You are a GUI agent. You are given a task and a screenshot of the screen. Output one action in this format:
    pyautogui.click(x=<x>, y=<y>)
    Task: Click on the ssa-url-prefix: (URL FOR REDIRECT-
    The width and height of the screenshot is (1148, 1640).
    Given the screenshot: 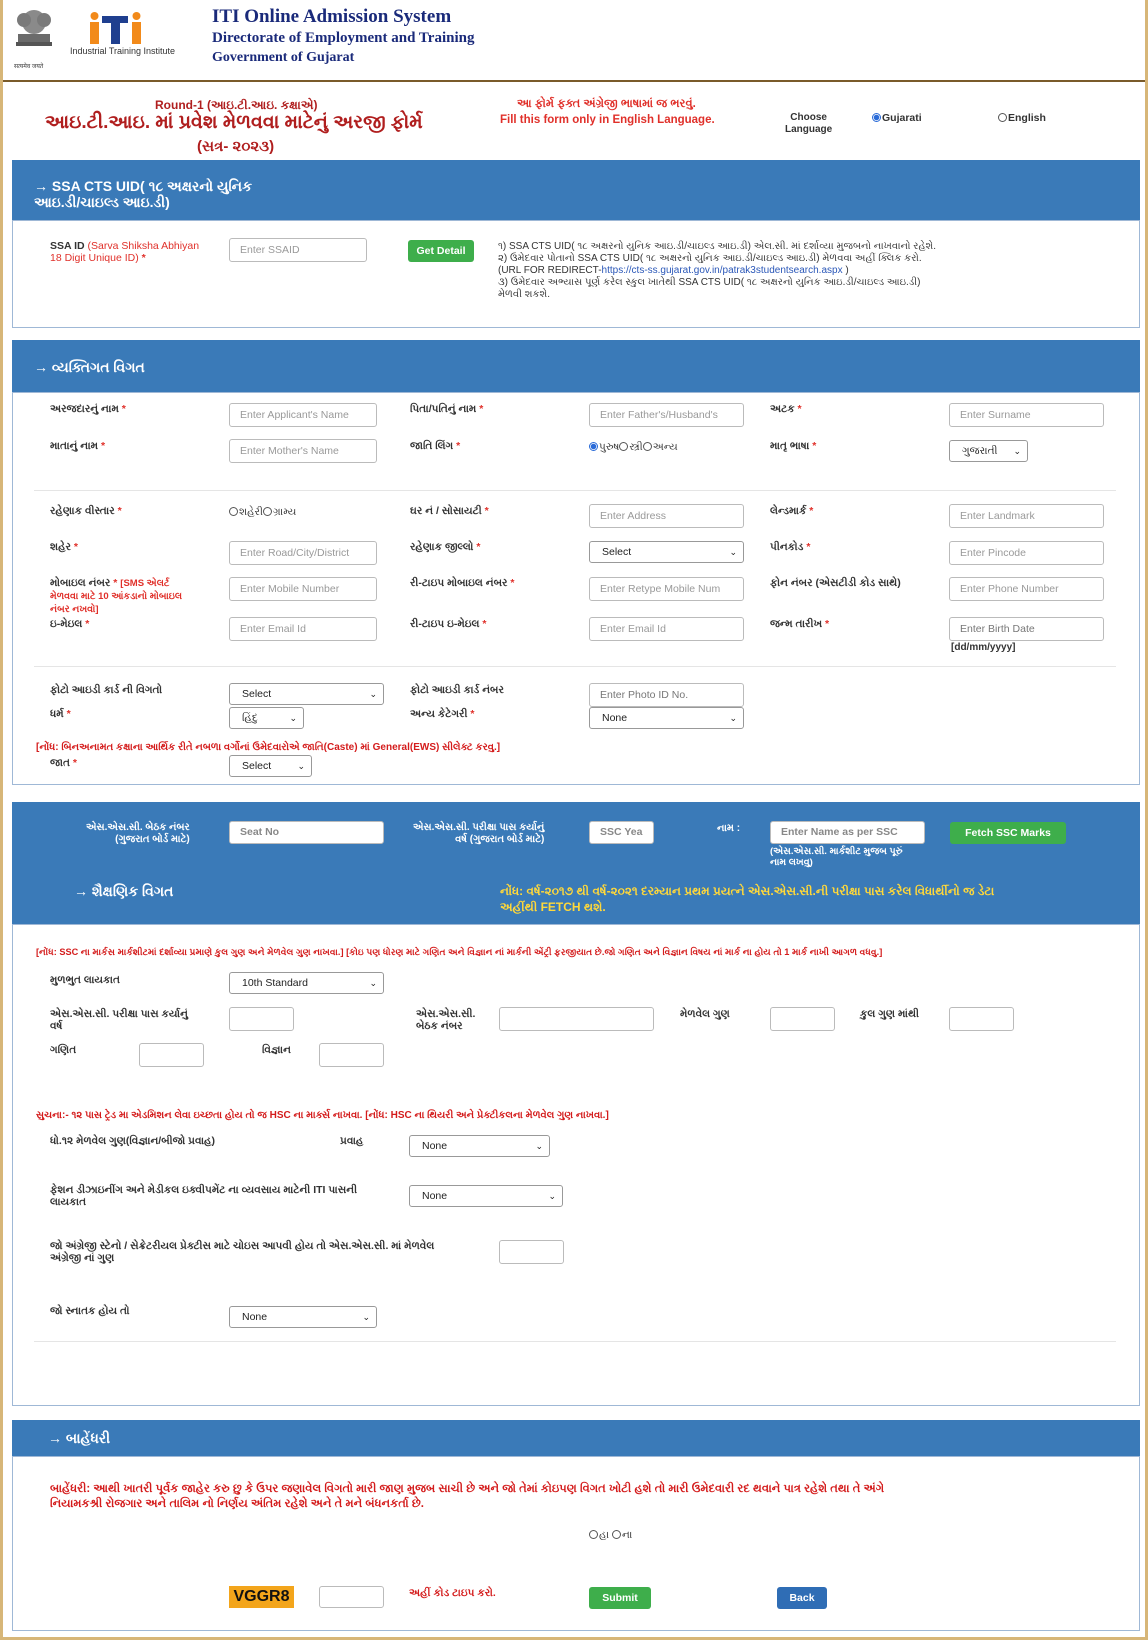 What is the action you would take?
    pyautogui.click(x=550, y=270)
    